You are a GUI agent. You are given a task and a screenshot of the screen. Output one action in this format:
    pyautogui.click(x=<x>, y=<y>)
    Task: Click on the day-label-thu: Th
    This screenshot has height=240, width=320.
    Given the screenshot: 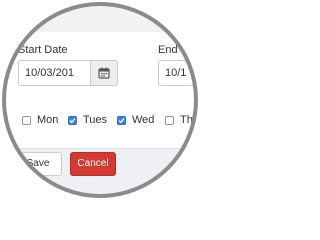 What is the action you would take?
    pyautogui.click(x=186, y=120)
    